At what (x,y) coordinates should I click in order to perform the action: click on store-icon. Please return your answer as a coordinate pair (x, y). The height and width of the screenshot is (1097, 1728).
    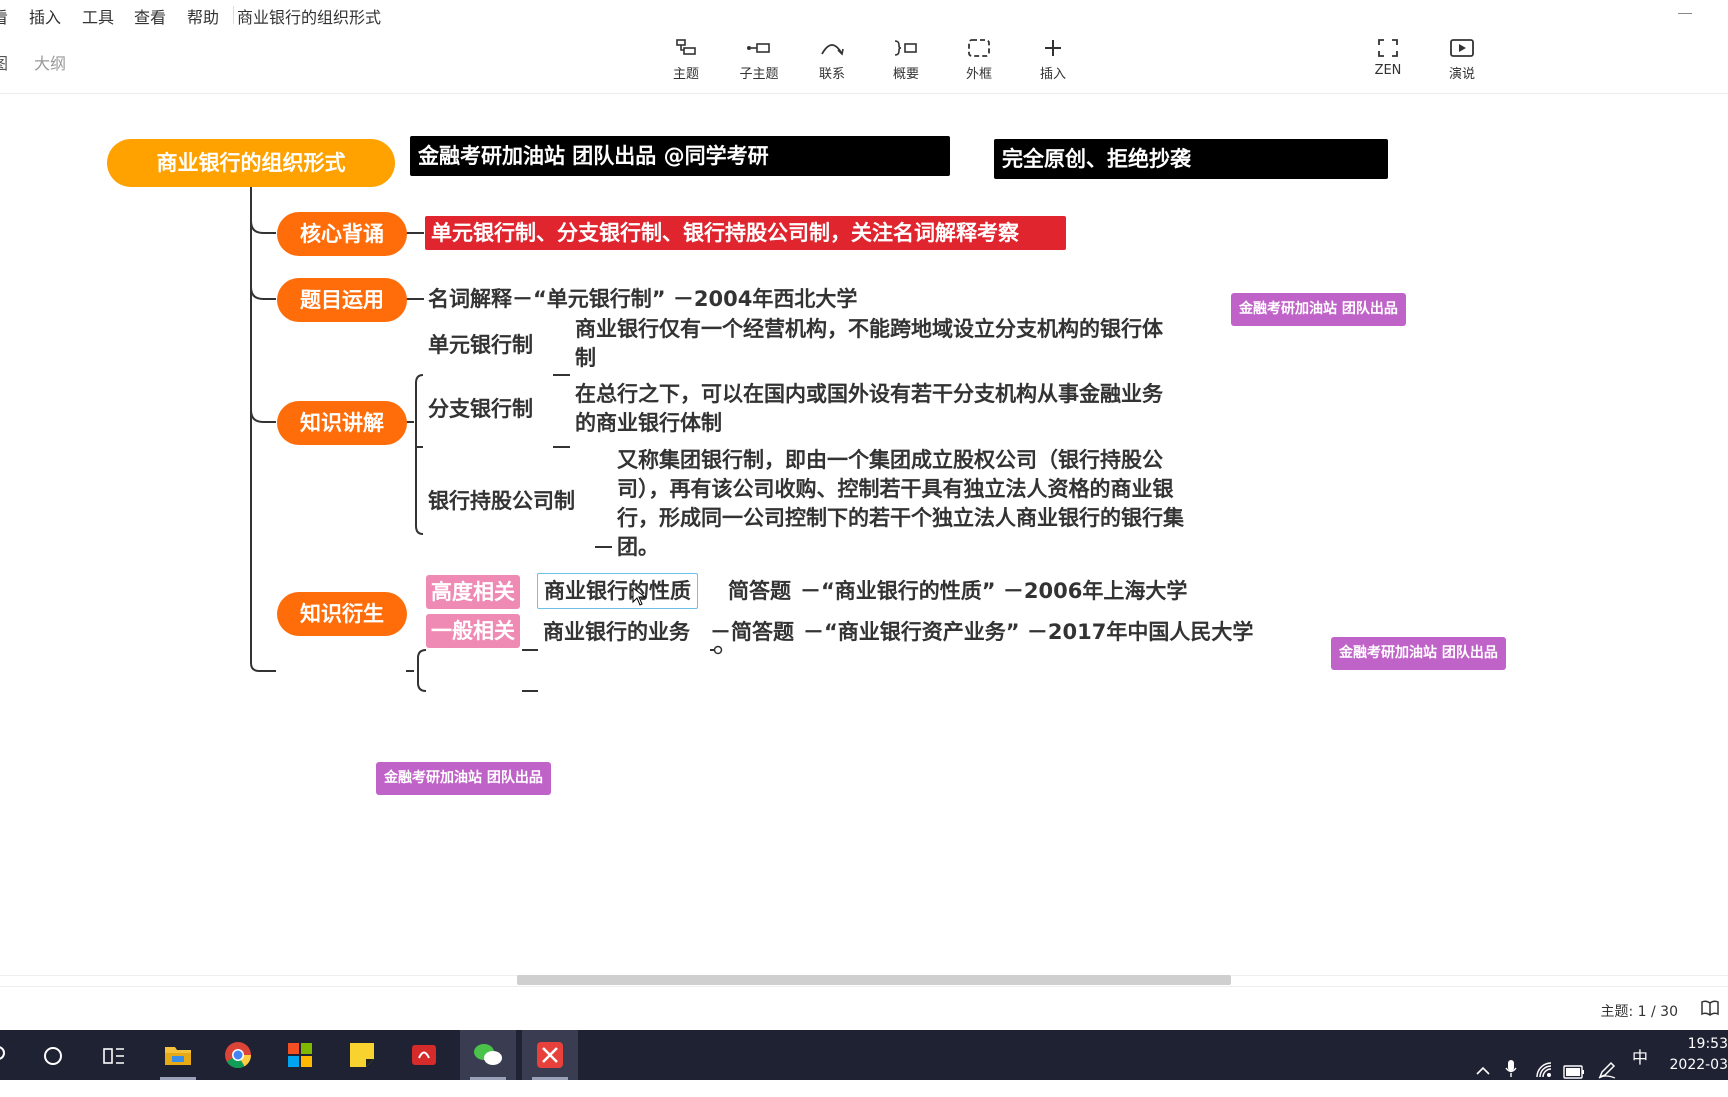
    Looking at the image, I should click on (300, 1055).